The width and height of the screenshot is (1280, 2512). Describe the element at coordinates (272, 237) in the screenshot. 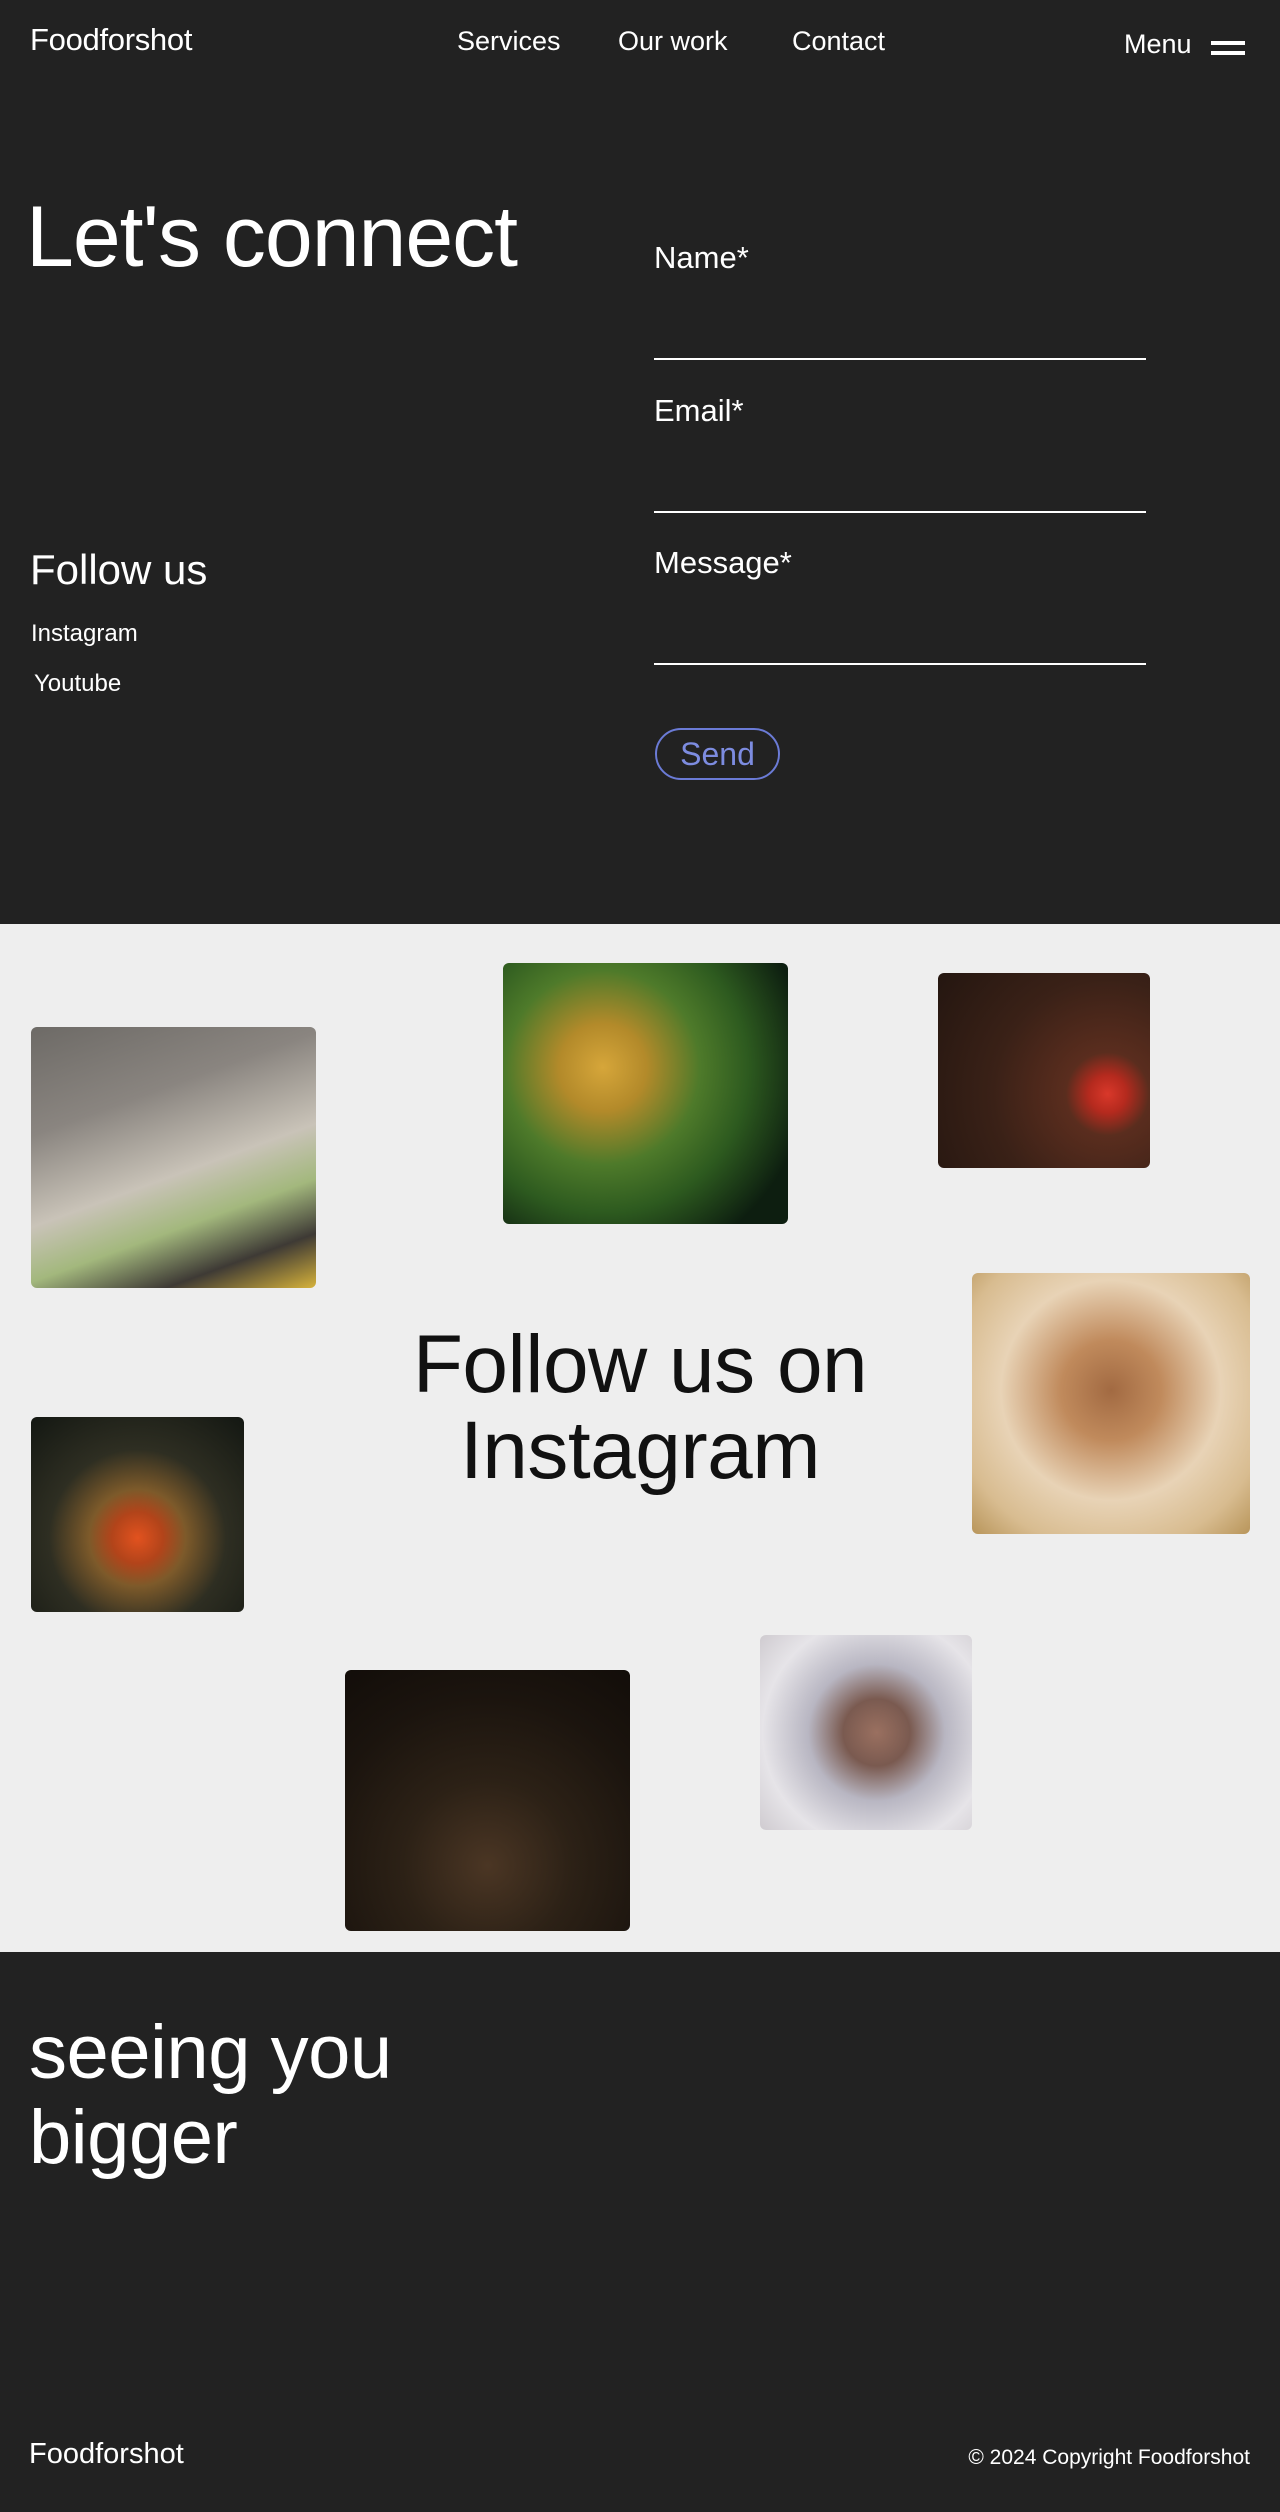

I see `page-title: Let's connect` at that location.